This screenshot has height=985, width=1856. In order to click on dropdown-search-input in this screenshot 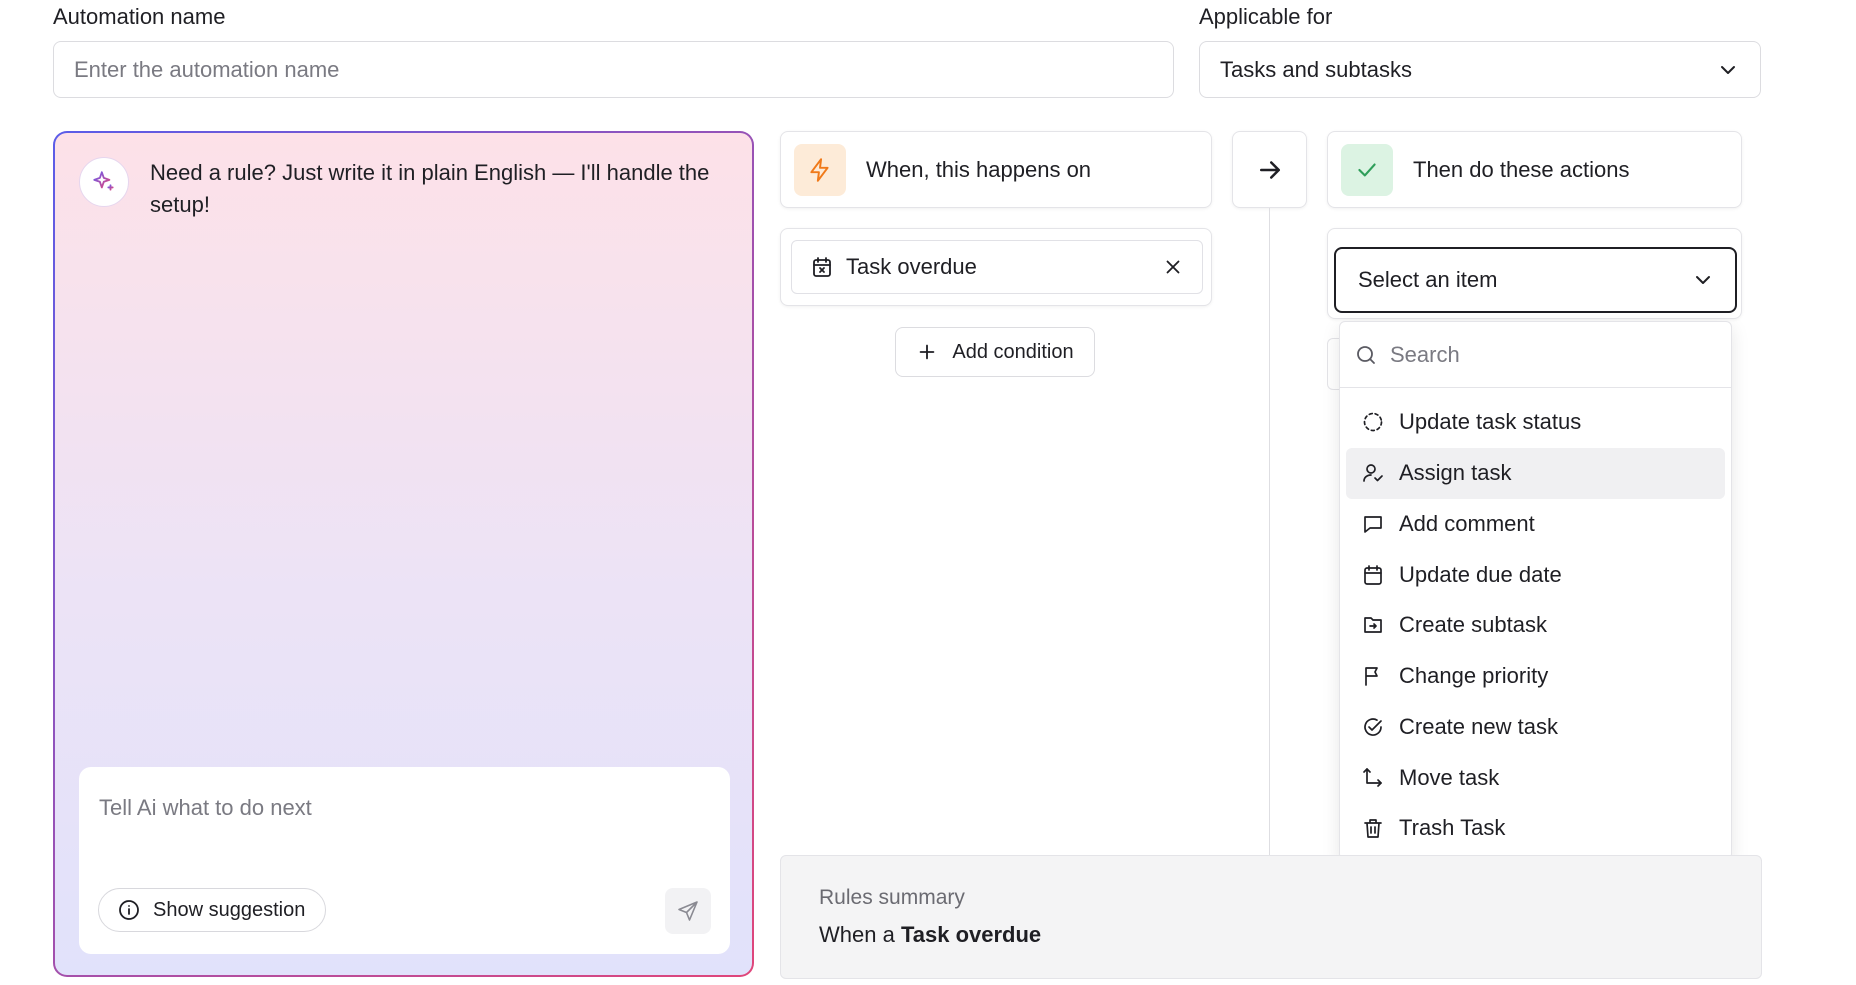, I will do `click(1540, 354)`.